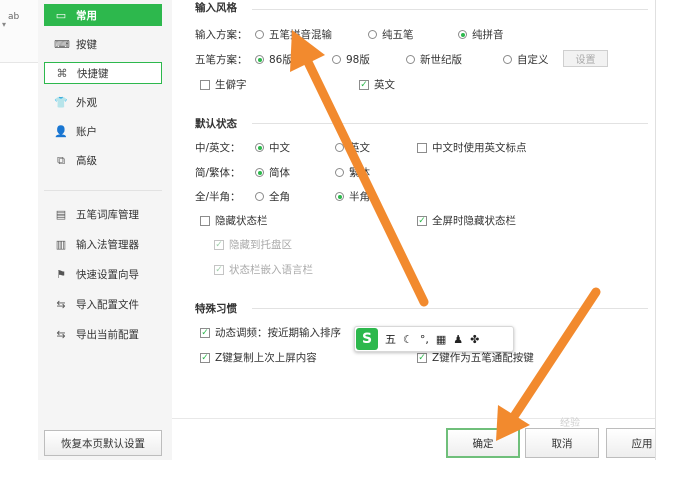 The image size is (700, 483). I want to click on option-label: 全角, so click(279, 197).